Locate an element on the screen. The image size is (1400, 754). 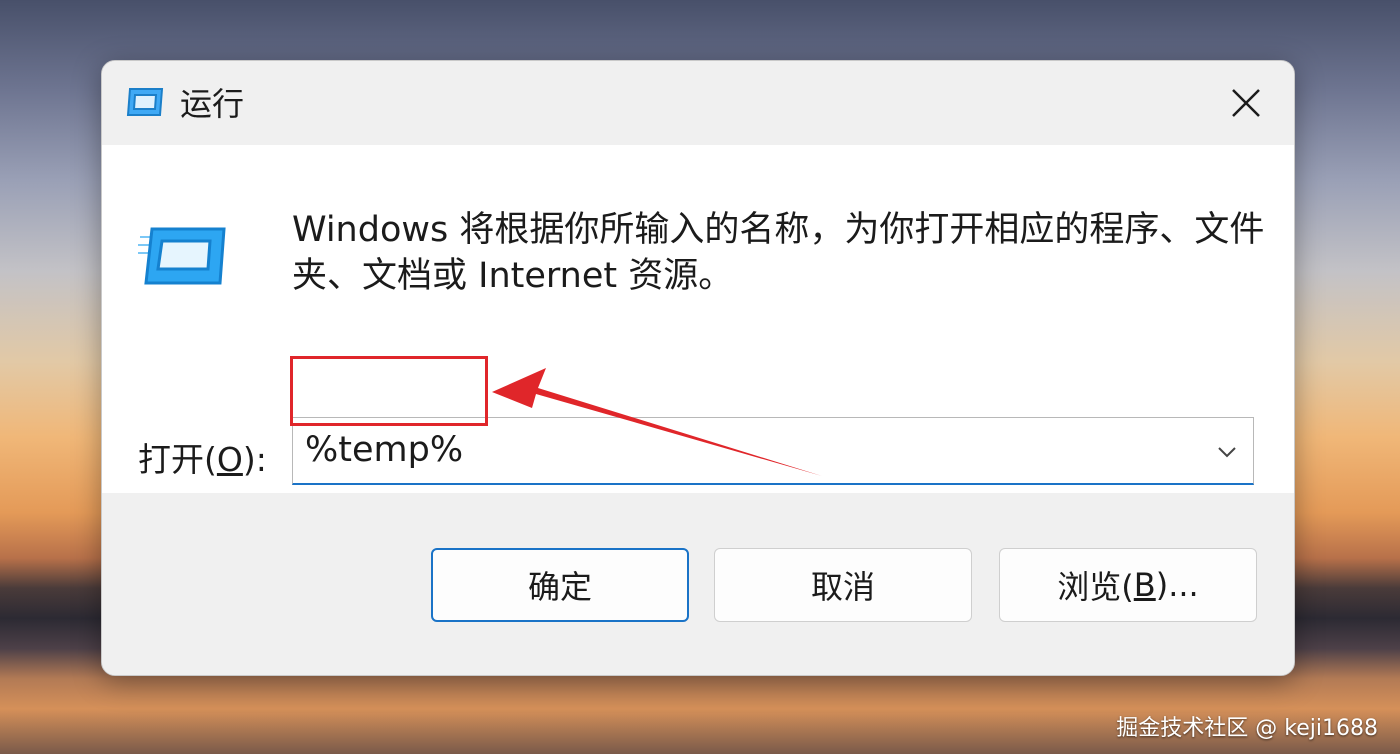
open-label-accel: O is located at coordinates (229, 459).